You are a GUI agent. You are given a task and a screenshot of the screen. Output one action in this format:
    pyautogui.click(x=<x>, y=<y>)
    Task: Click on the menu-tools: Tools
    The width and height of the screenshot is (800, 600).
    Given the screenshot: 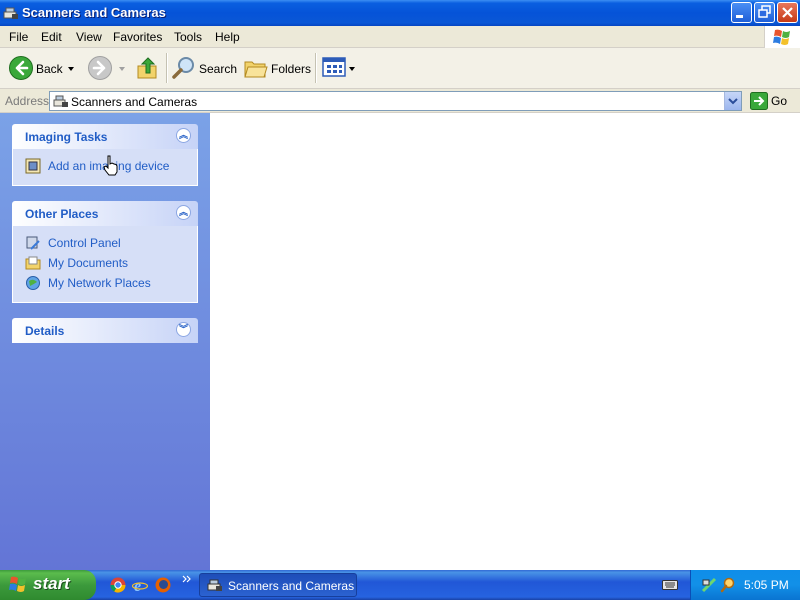 What is the action you would take?
    pyautogui.click(x=188, y=37)
    